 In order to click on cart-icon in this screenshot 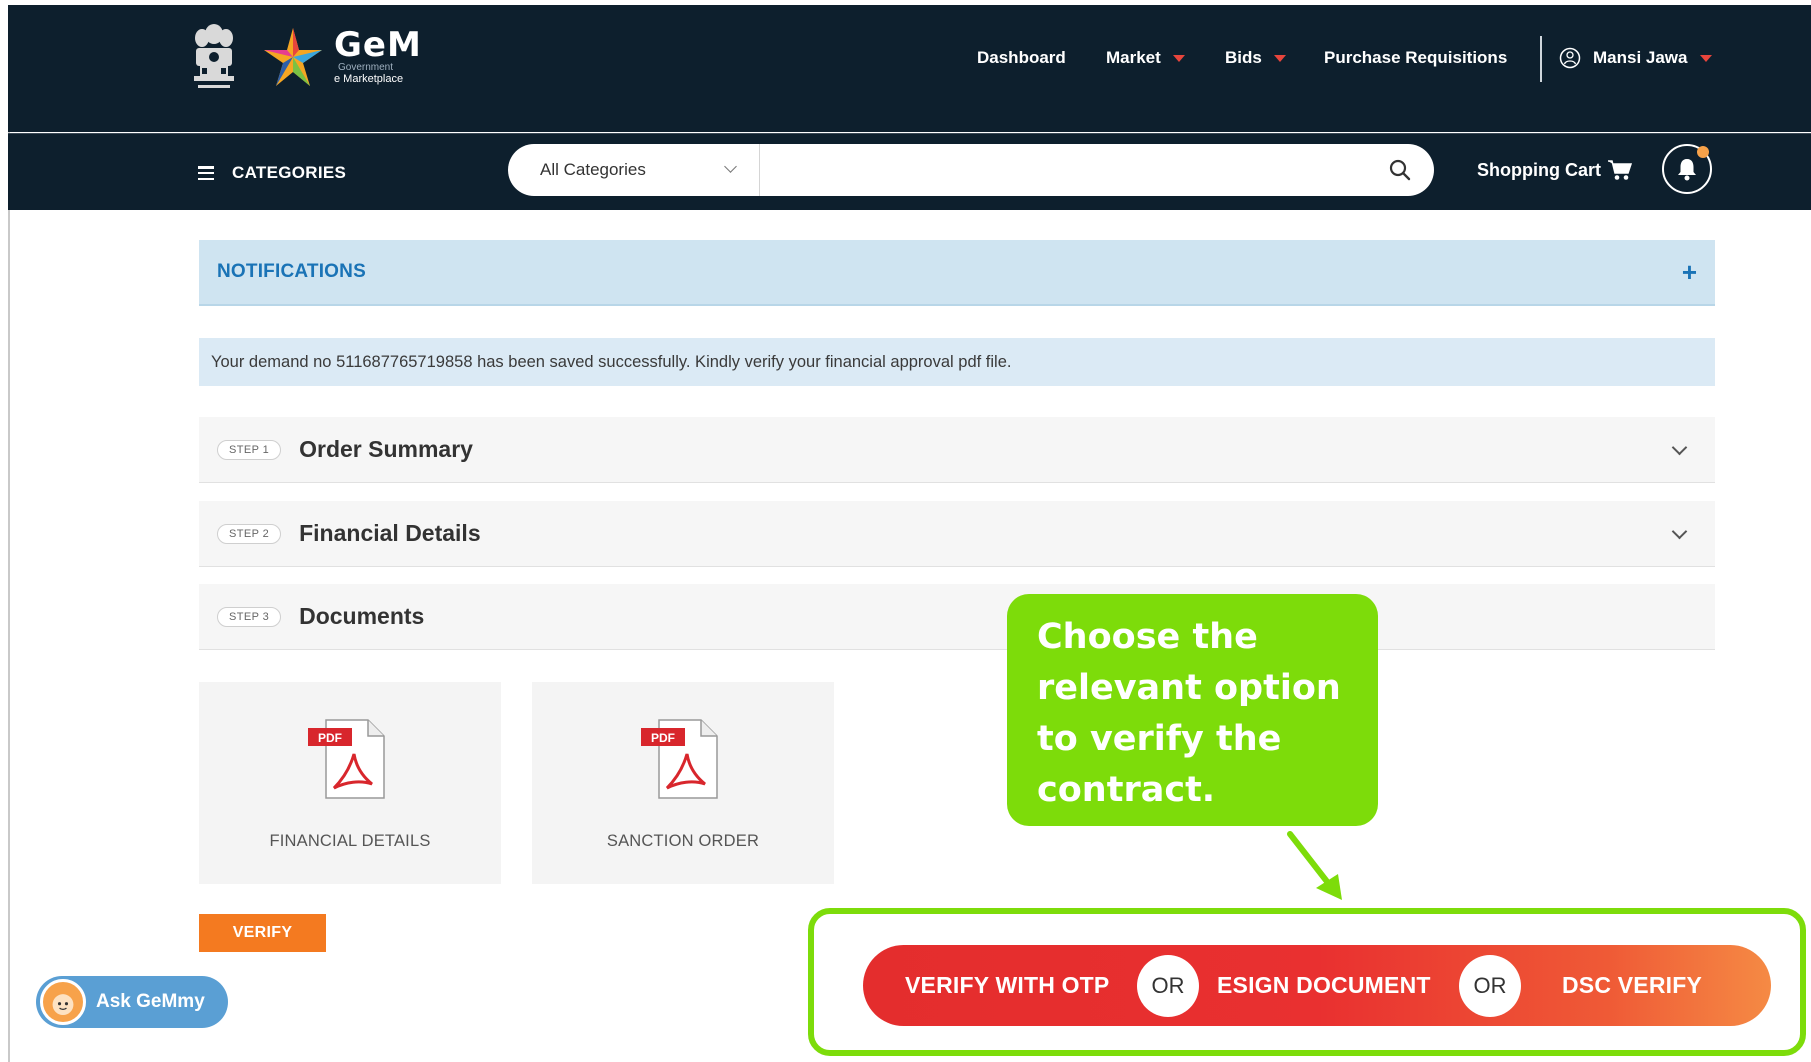, I will do `click(1620, 170)`.